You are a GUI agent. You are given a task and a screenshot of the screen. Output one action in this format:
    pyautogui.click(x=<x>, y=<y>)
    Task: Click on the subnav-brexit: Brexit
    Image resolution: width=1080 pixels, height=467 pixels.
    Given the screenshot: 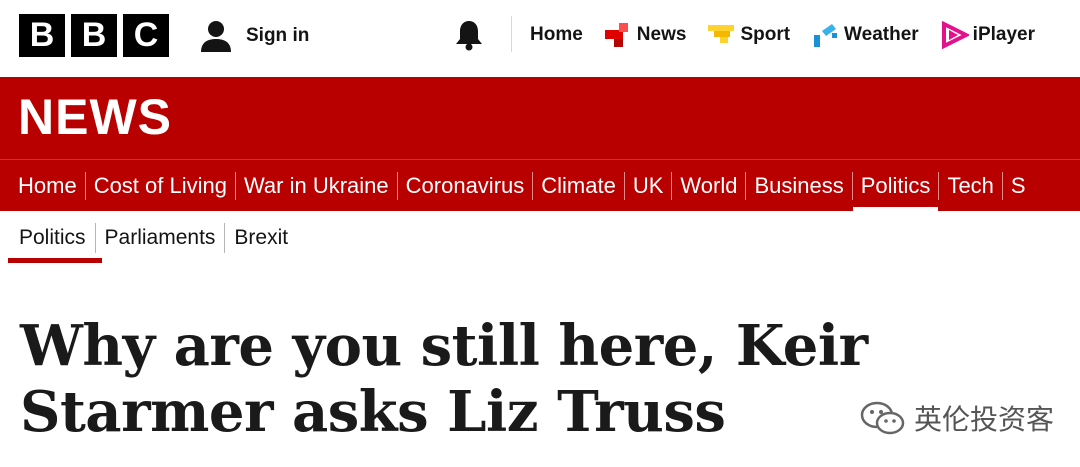 What is the action you would take?
    pyautogui.click(x=261, y=238)
    